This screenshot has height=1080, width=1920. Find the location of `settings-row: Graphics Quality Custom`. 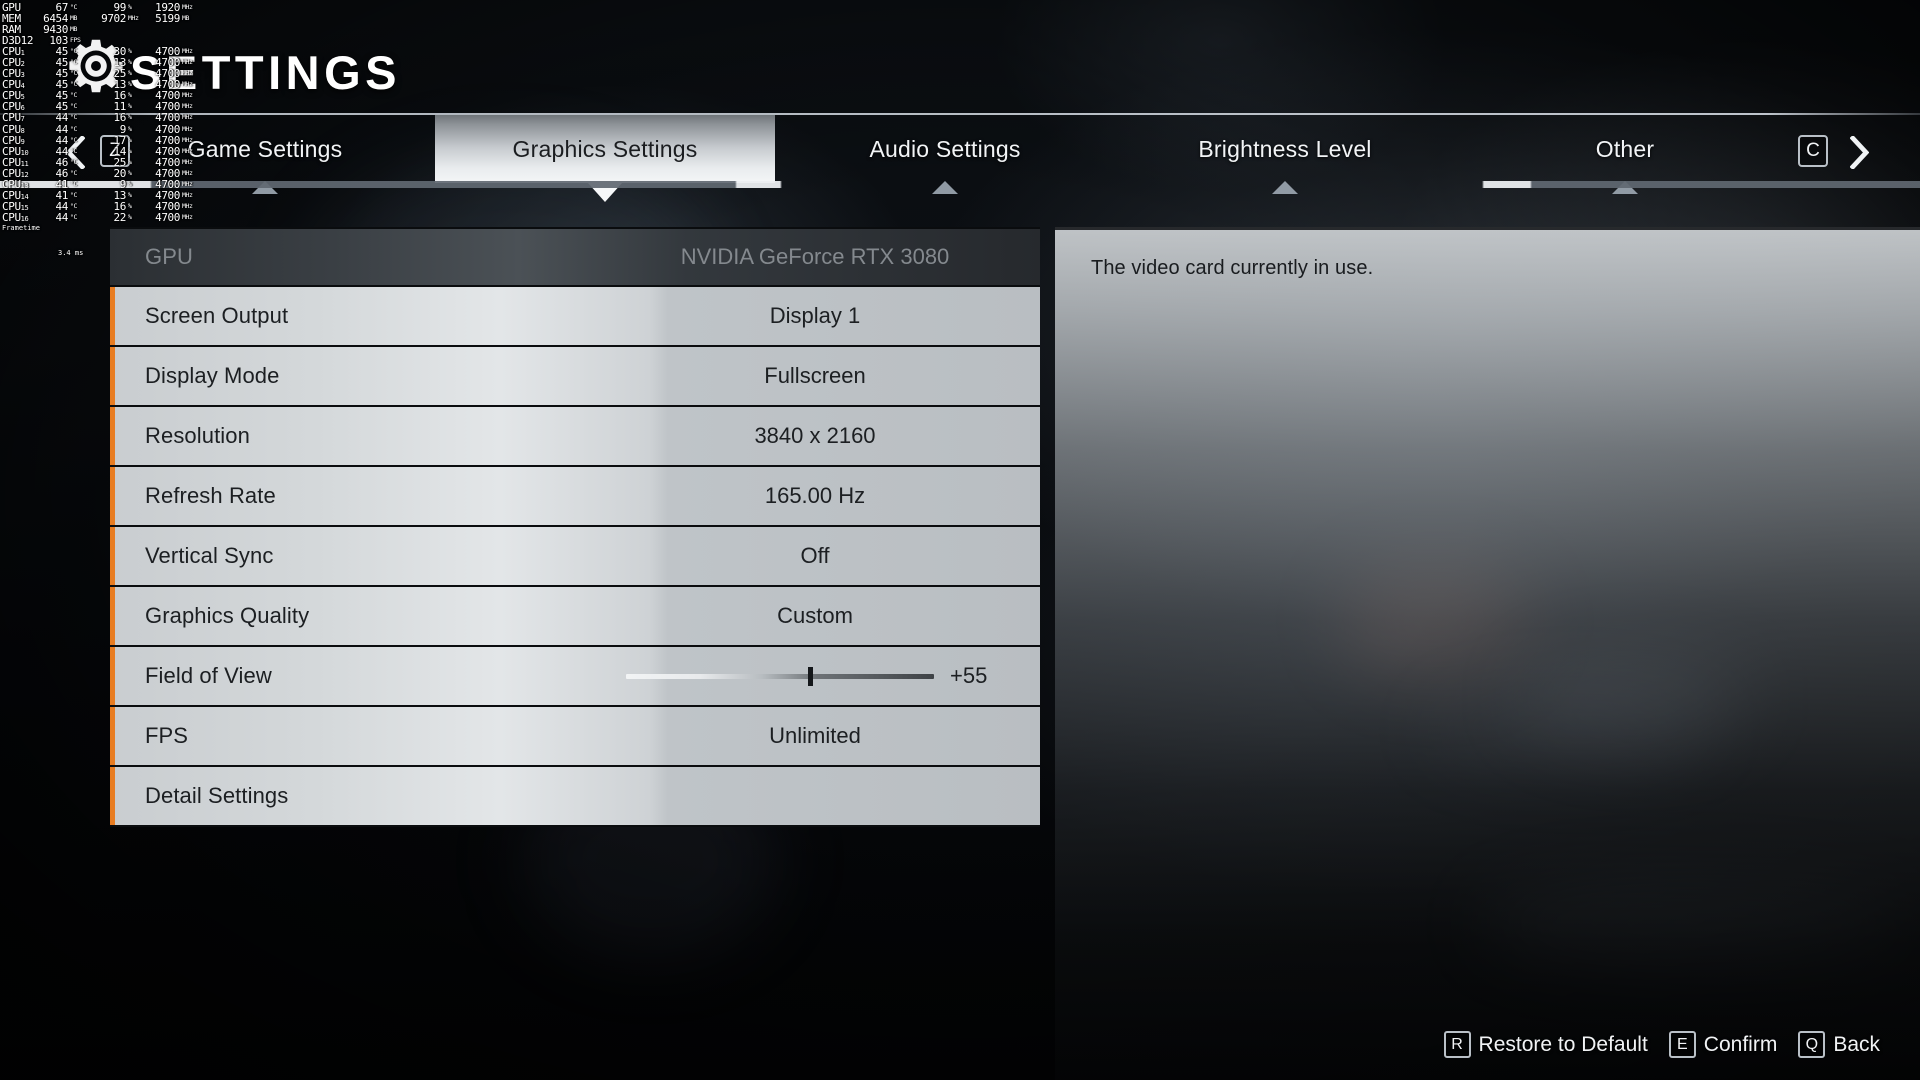

settings-row: Graphics Quality Custom is located at coordinates (575, 617).